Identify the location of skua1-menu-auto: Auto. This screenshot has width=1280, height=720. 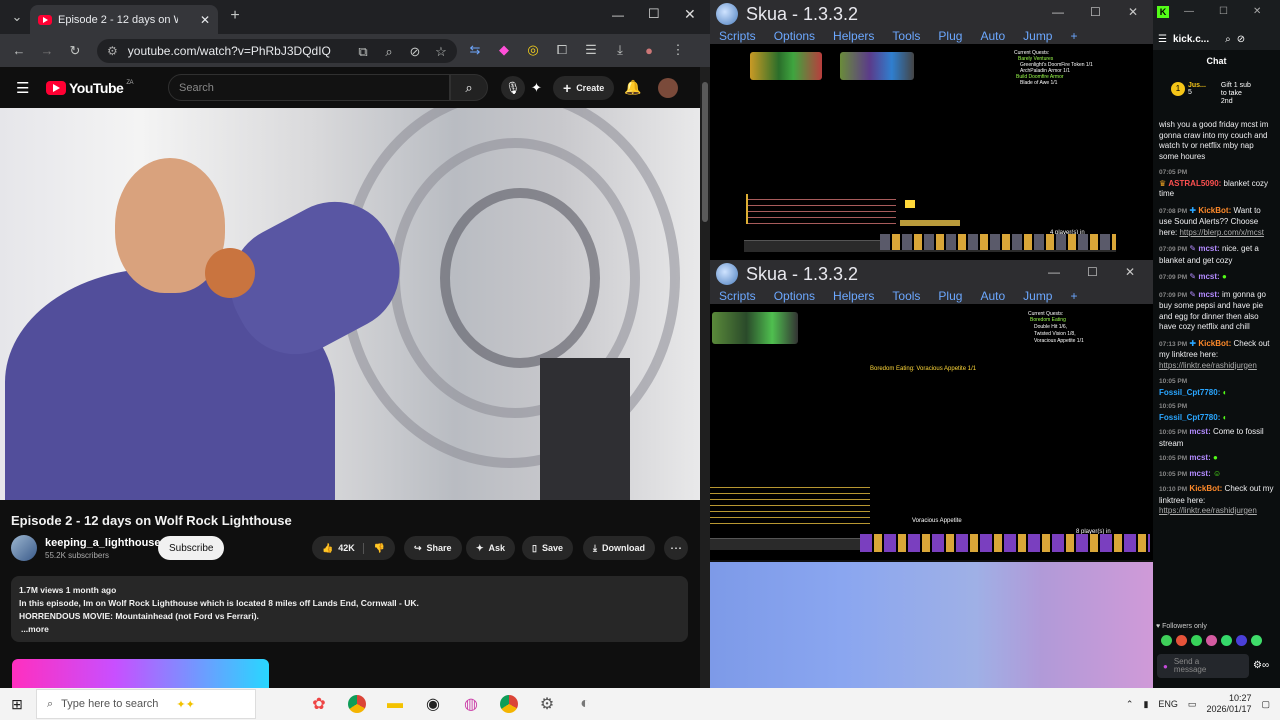
(992, 36).